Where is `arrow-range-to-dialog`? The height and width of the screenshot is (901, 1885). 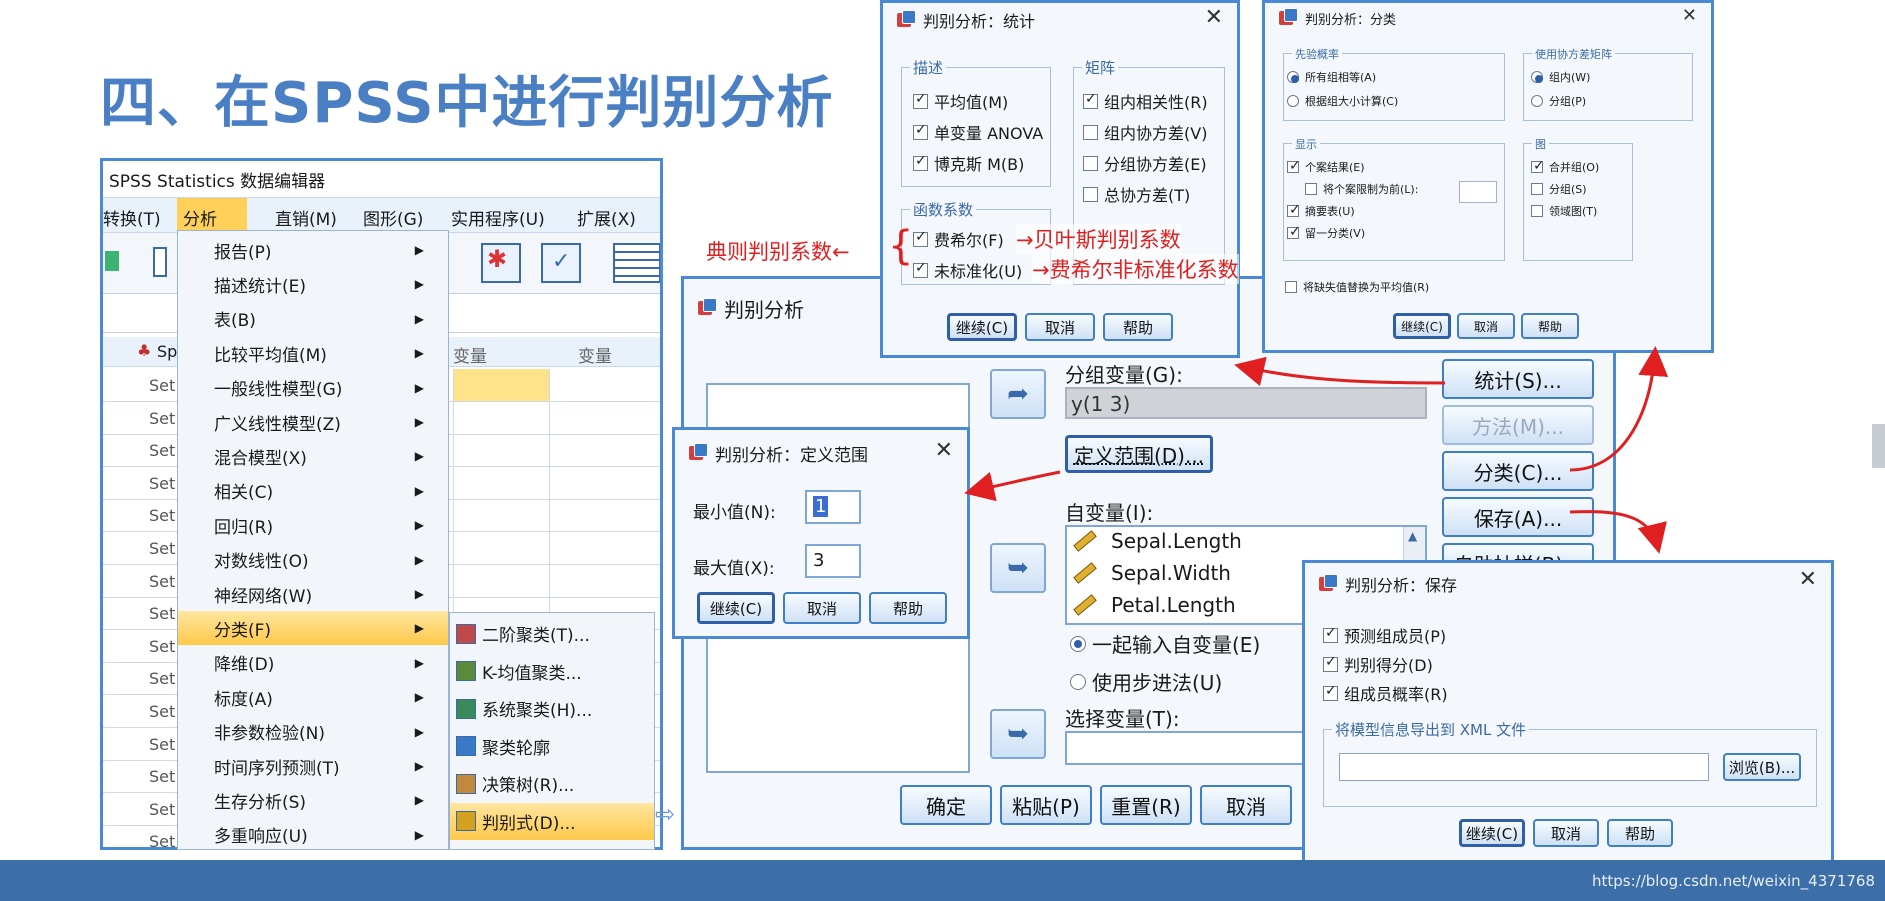
arrow-range-to-dialog is located at coordinates (1012, 486).